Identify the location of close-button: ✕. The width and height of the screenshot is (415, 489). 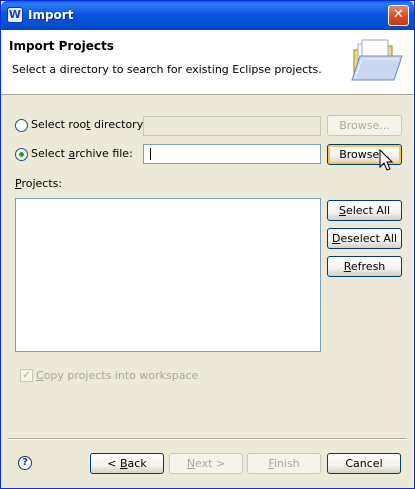
(398, 15).